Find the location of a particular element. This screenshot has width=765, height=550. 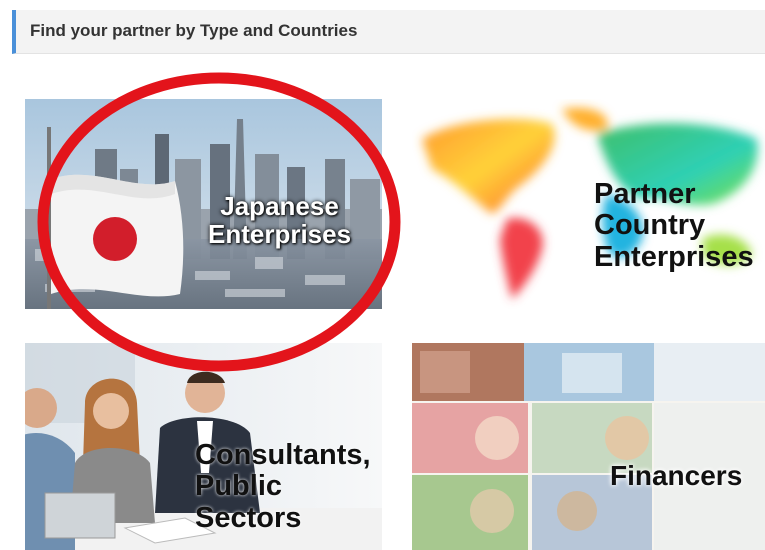

label-line: Financers is located at coordinates (676, 475).